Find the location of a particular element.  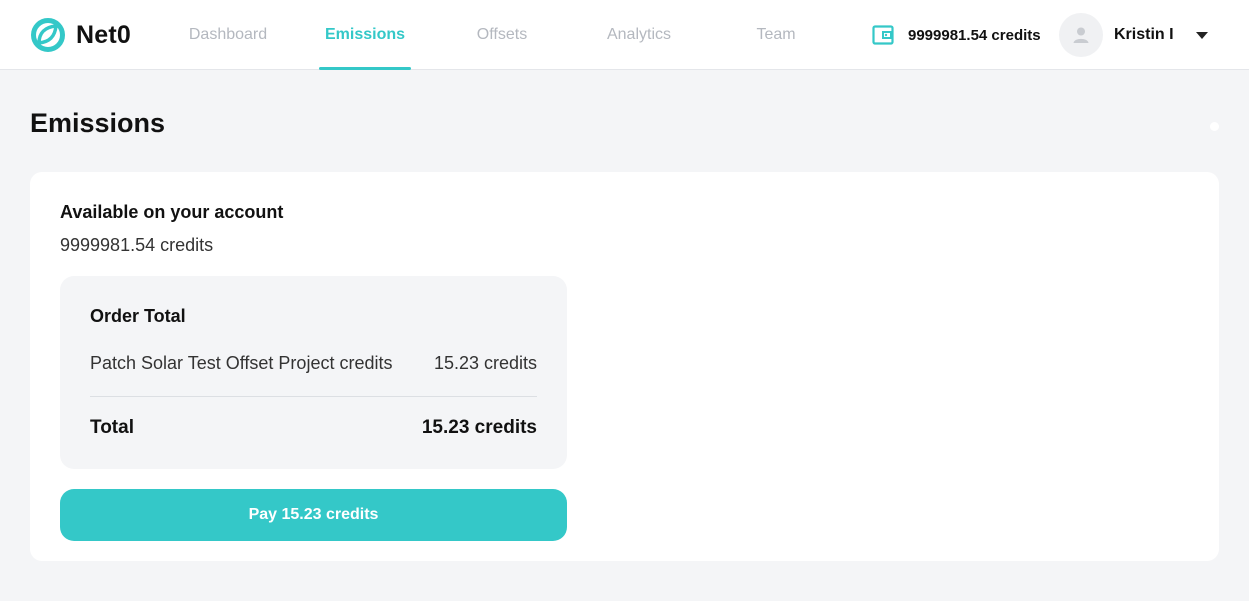

wallet-icon is located at coordinates (883, 35).